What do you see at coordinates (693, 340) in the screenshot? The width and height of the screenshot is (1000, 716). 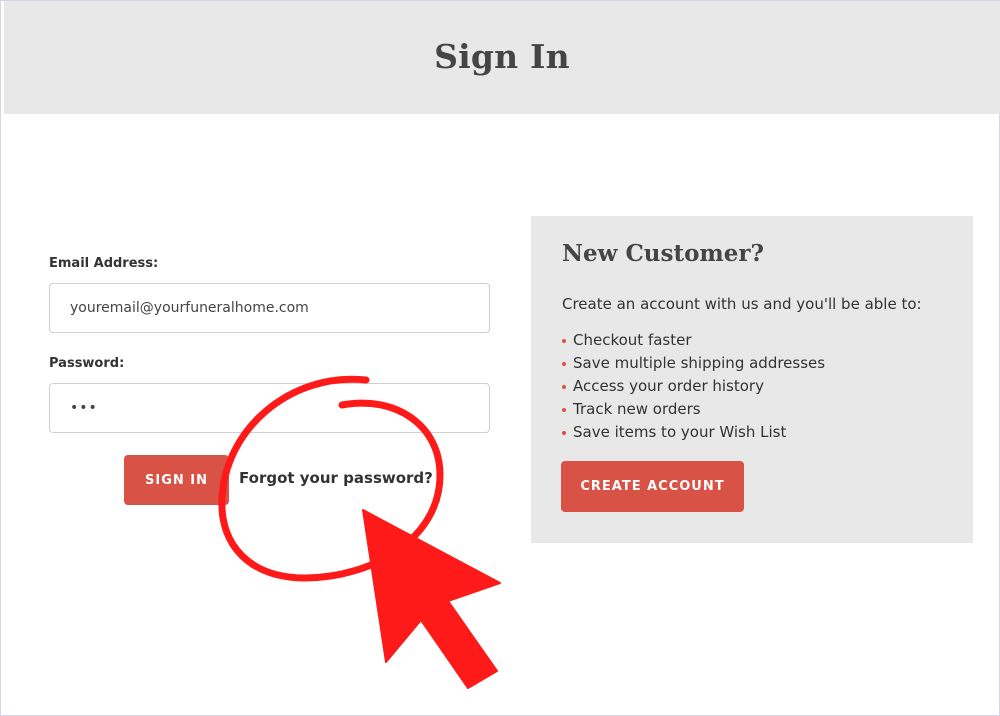 I see `list-item: Checkout faster` at bounding box center [693, 340].